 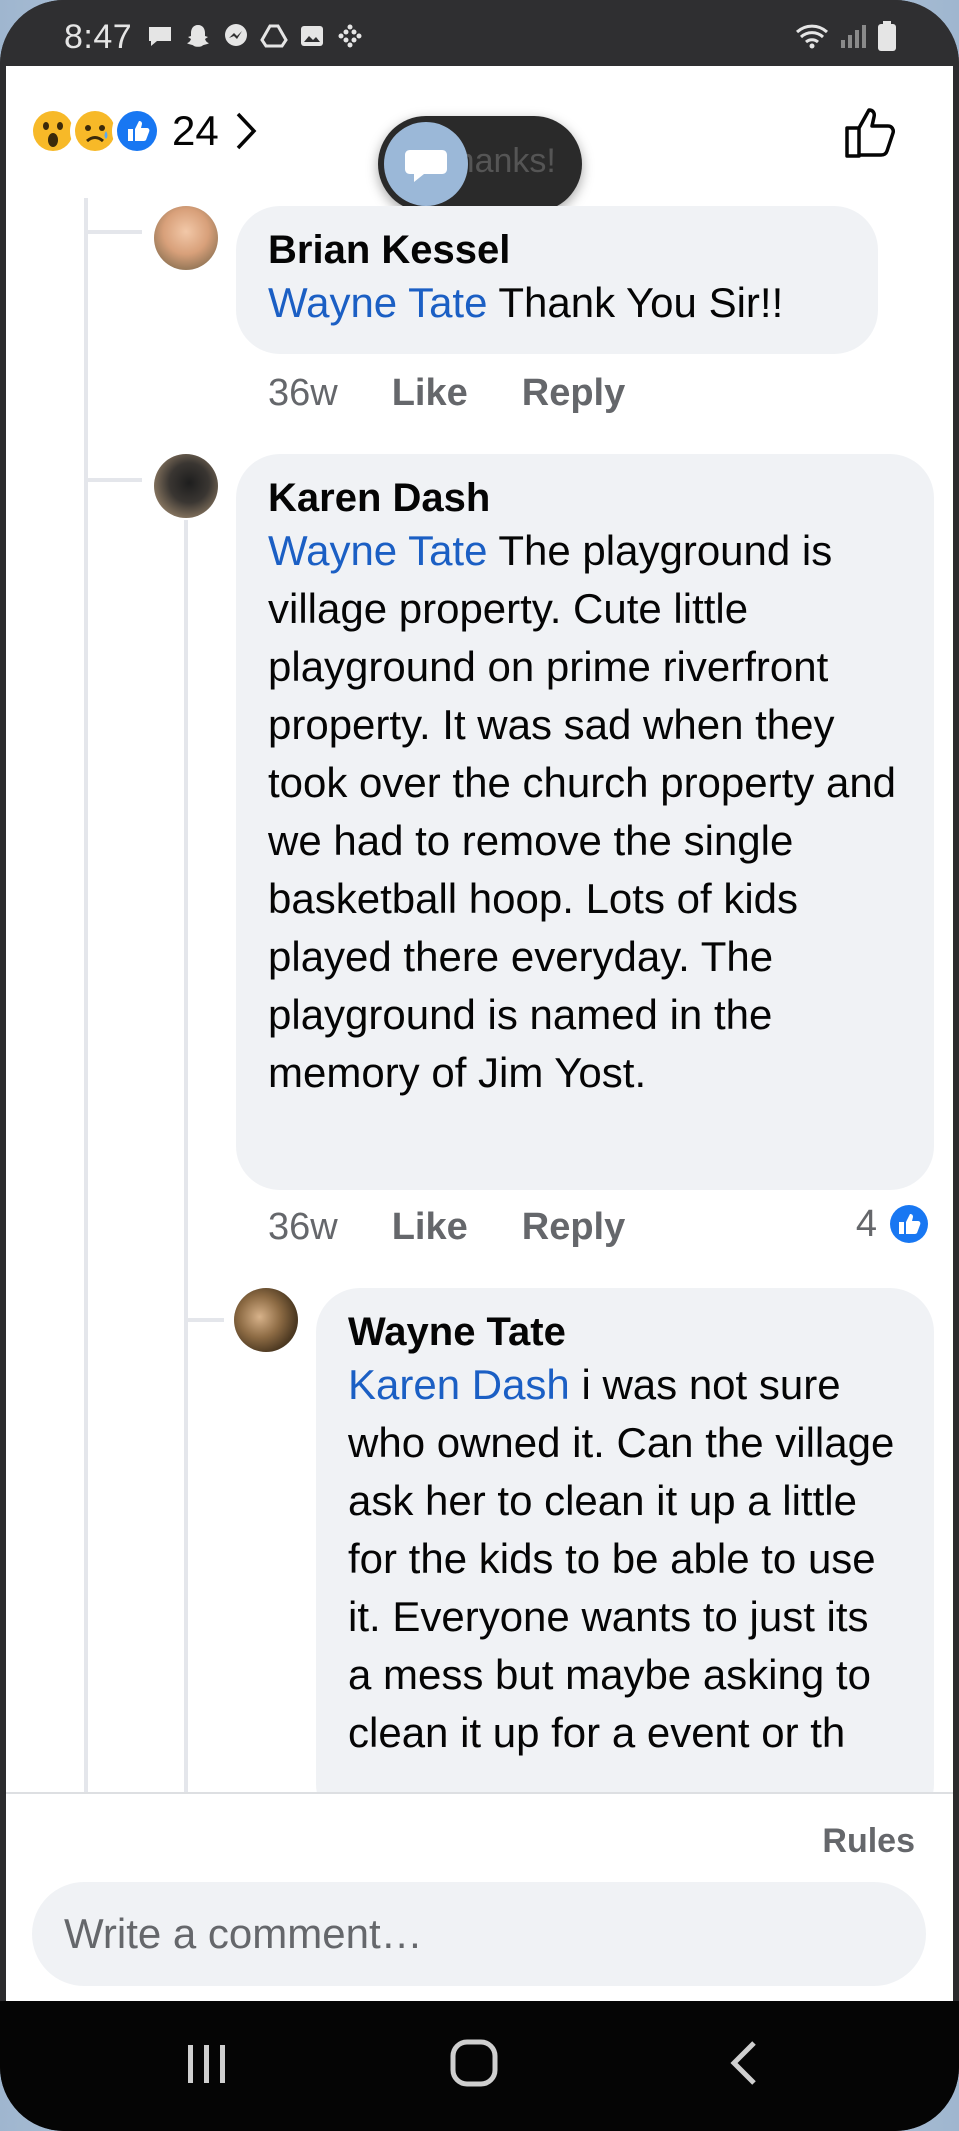 What do you see at coordinates (526, 302) in the screenshot?
I see `comment-text: Wayne Tate Thank You Sir!!` at bounding box center [526, 302].